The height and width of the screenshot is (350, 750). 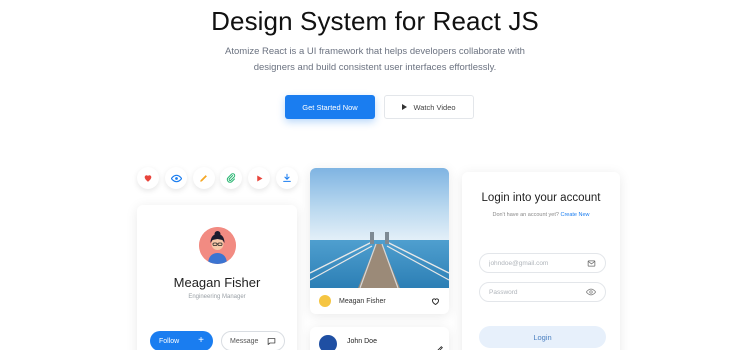 What do you see at coordinates (201, 340) in the screenshot?
I see `plus-icon: +` at bounding box center [201, 340].